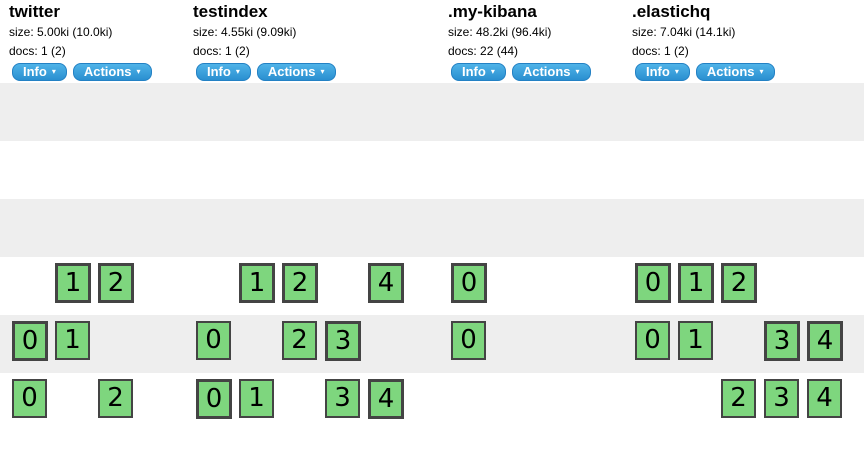 The height and width of the screenshot is (451, 864). Describe the element at coordinates (432, 344) in the screenshot. I see `node-row: 0 1 0 2 3 0 0 1 3 4` at that location.